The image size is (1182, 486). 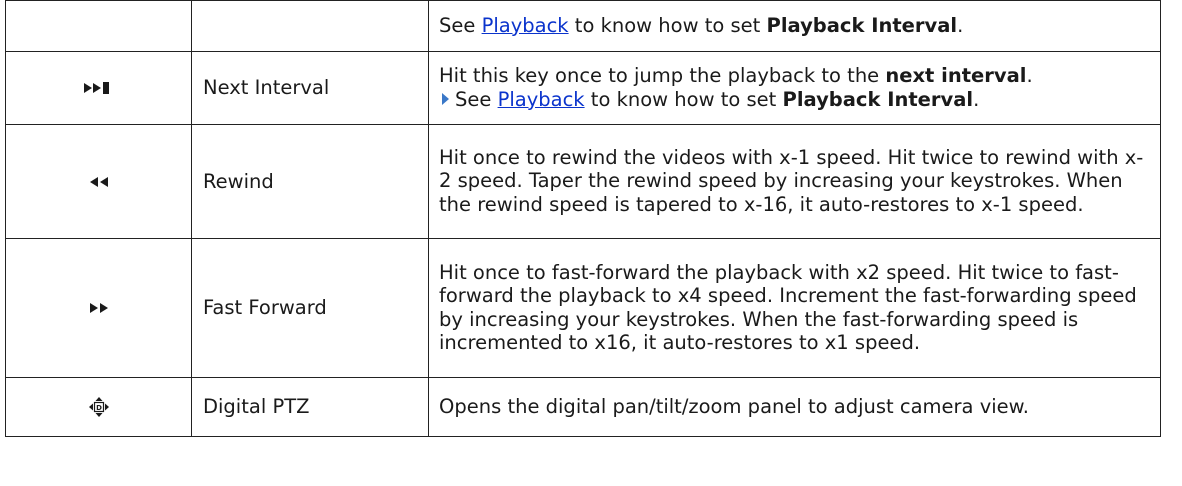 What do you see at coordinates (310, 88) in the screenshot?
I see `key-name-next-interval: Next Interval` at bounding box center [310, 88].